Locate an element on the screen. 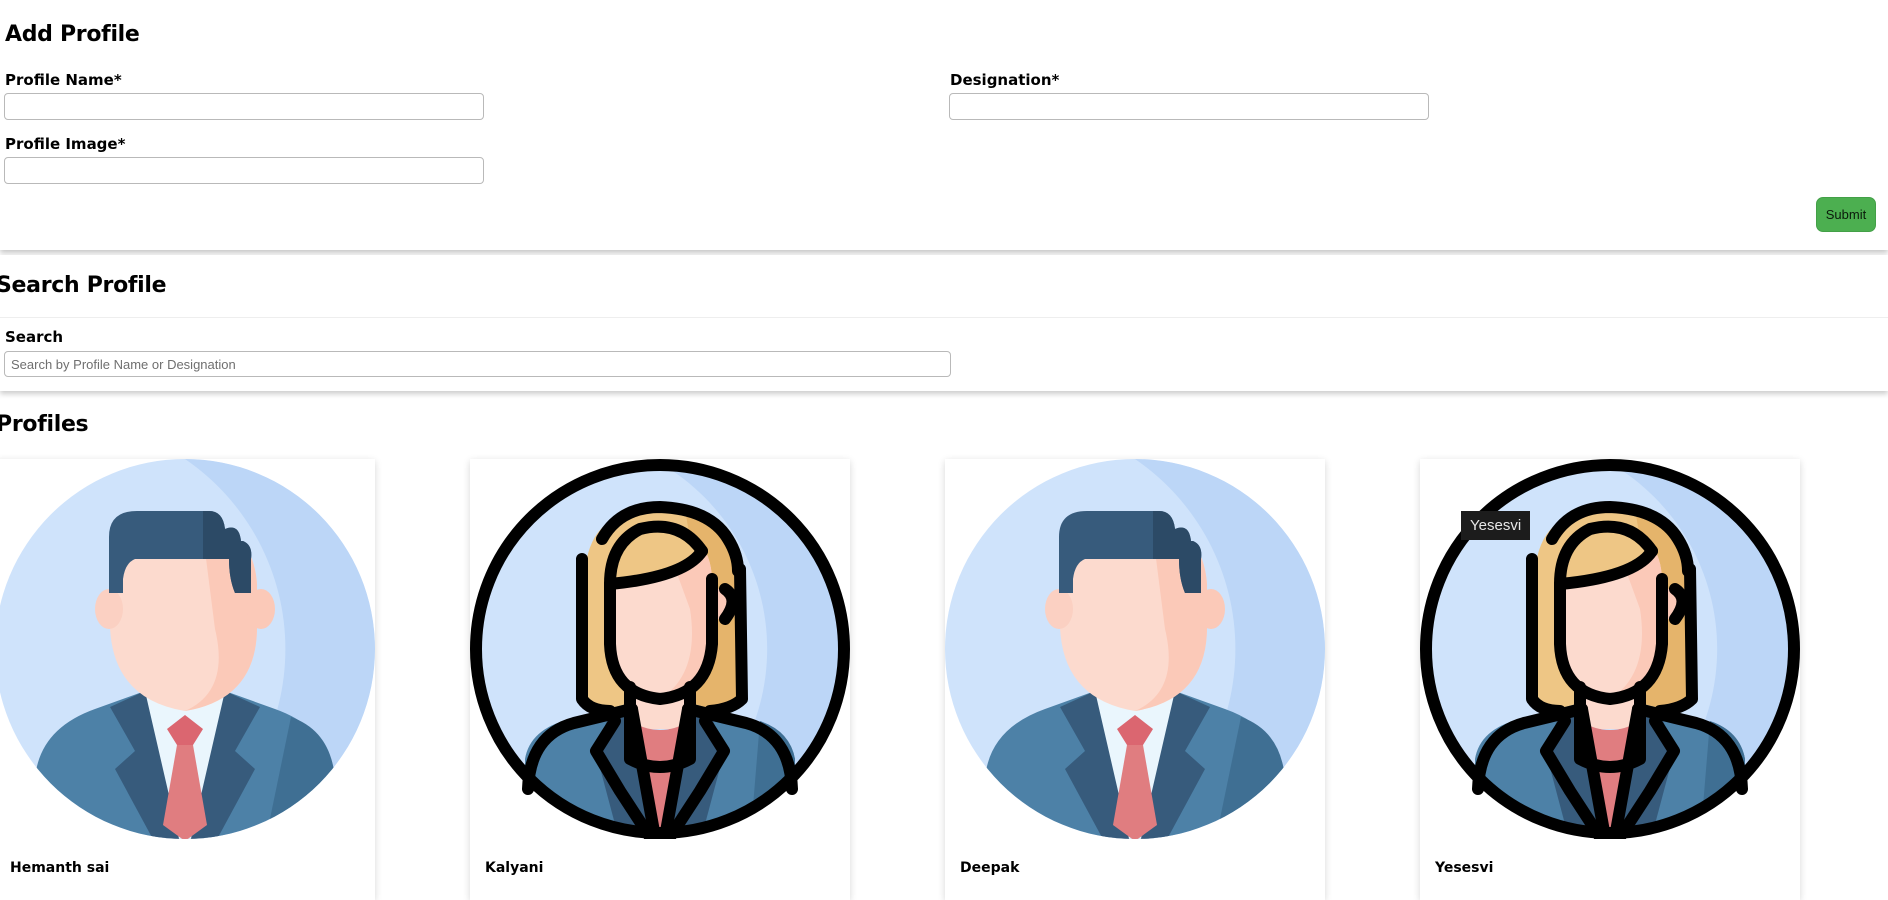 Image resolution: width=1888 pixels, height=900 pixels. profiles-title: Profiles is located at coordinates (44, 424).